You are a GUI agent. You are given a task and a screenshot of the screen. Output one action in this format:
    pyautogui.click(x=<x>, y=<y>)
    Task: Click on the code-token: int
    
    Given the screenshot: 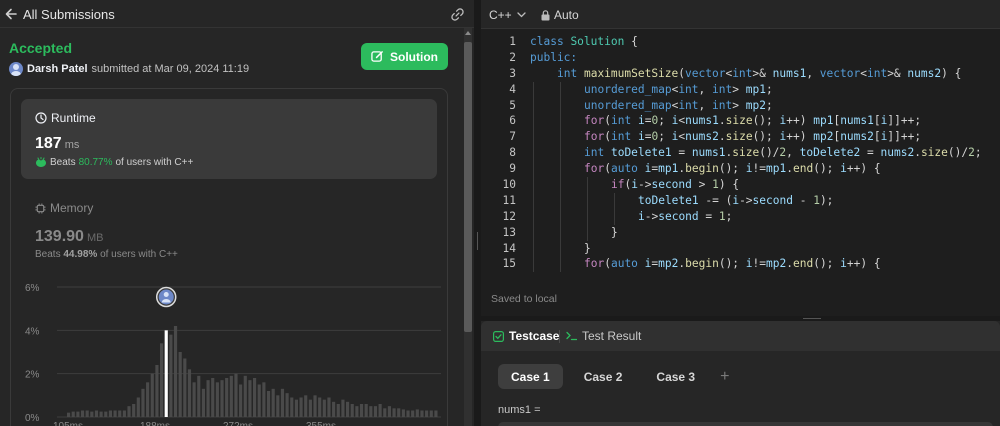 What is the action you would take?
    pyautogui.click(x=877, y=73)
    